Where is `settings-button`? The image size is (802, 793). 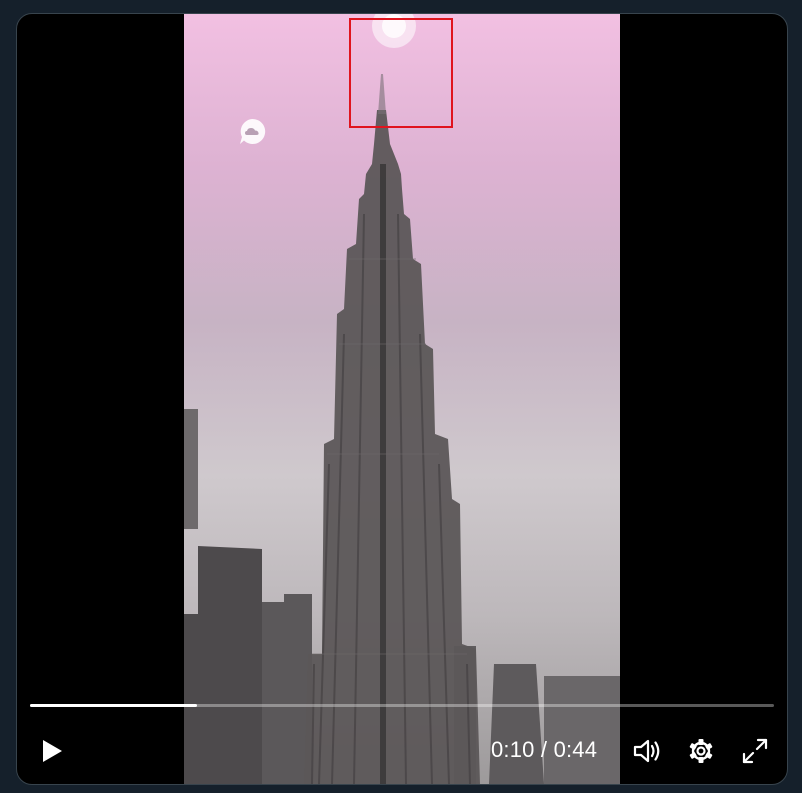
settings-button is located at coordinates (701, 751).